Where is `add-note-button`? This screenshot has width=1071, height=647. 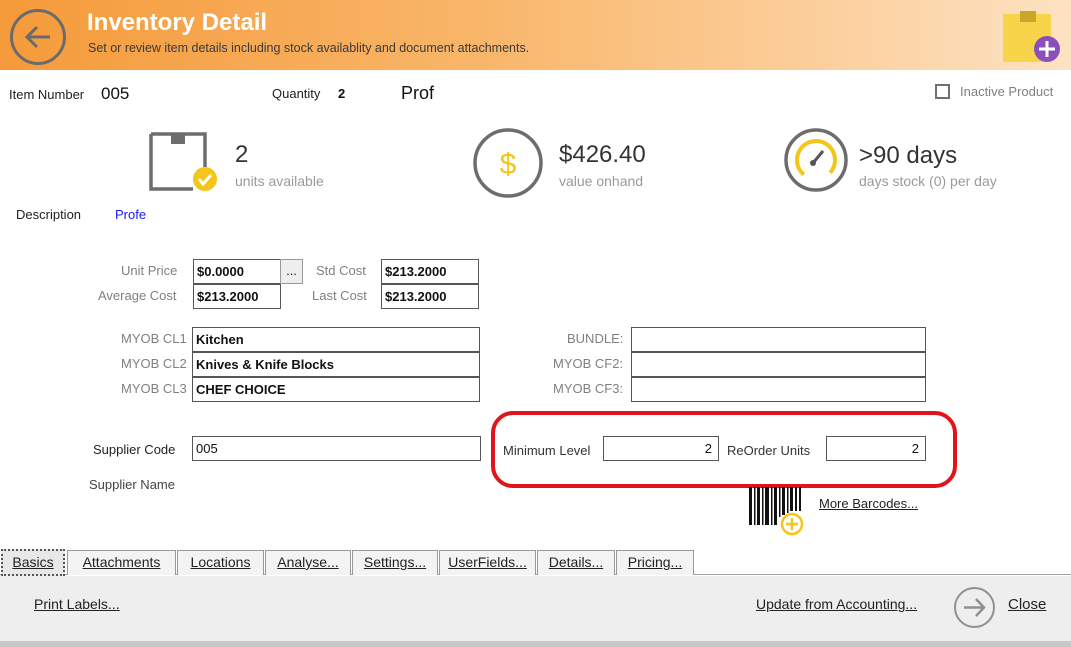
add-note-button is located at coordinates (1032, 38).